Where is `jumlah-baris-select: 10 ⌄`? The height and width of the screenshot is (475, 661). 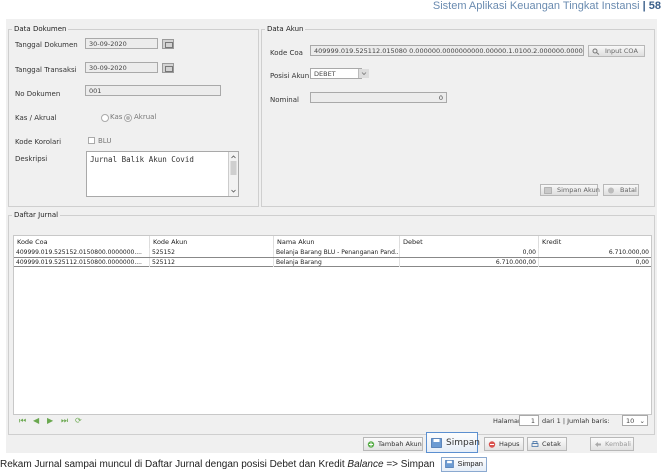
jumlah-baris-select: 10 ⌄ is located at coordinates (635, 420).